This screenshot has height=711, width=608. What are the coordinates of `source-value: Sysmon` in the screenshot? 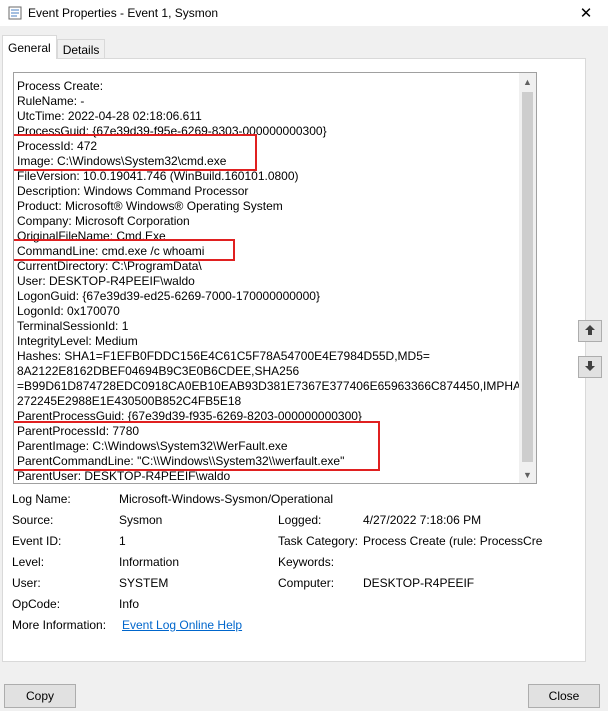 It's located at (141, 520).